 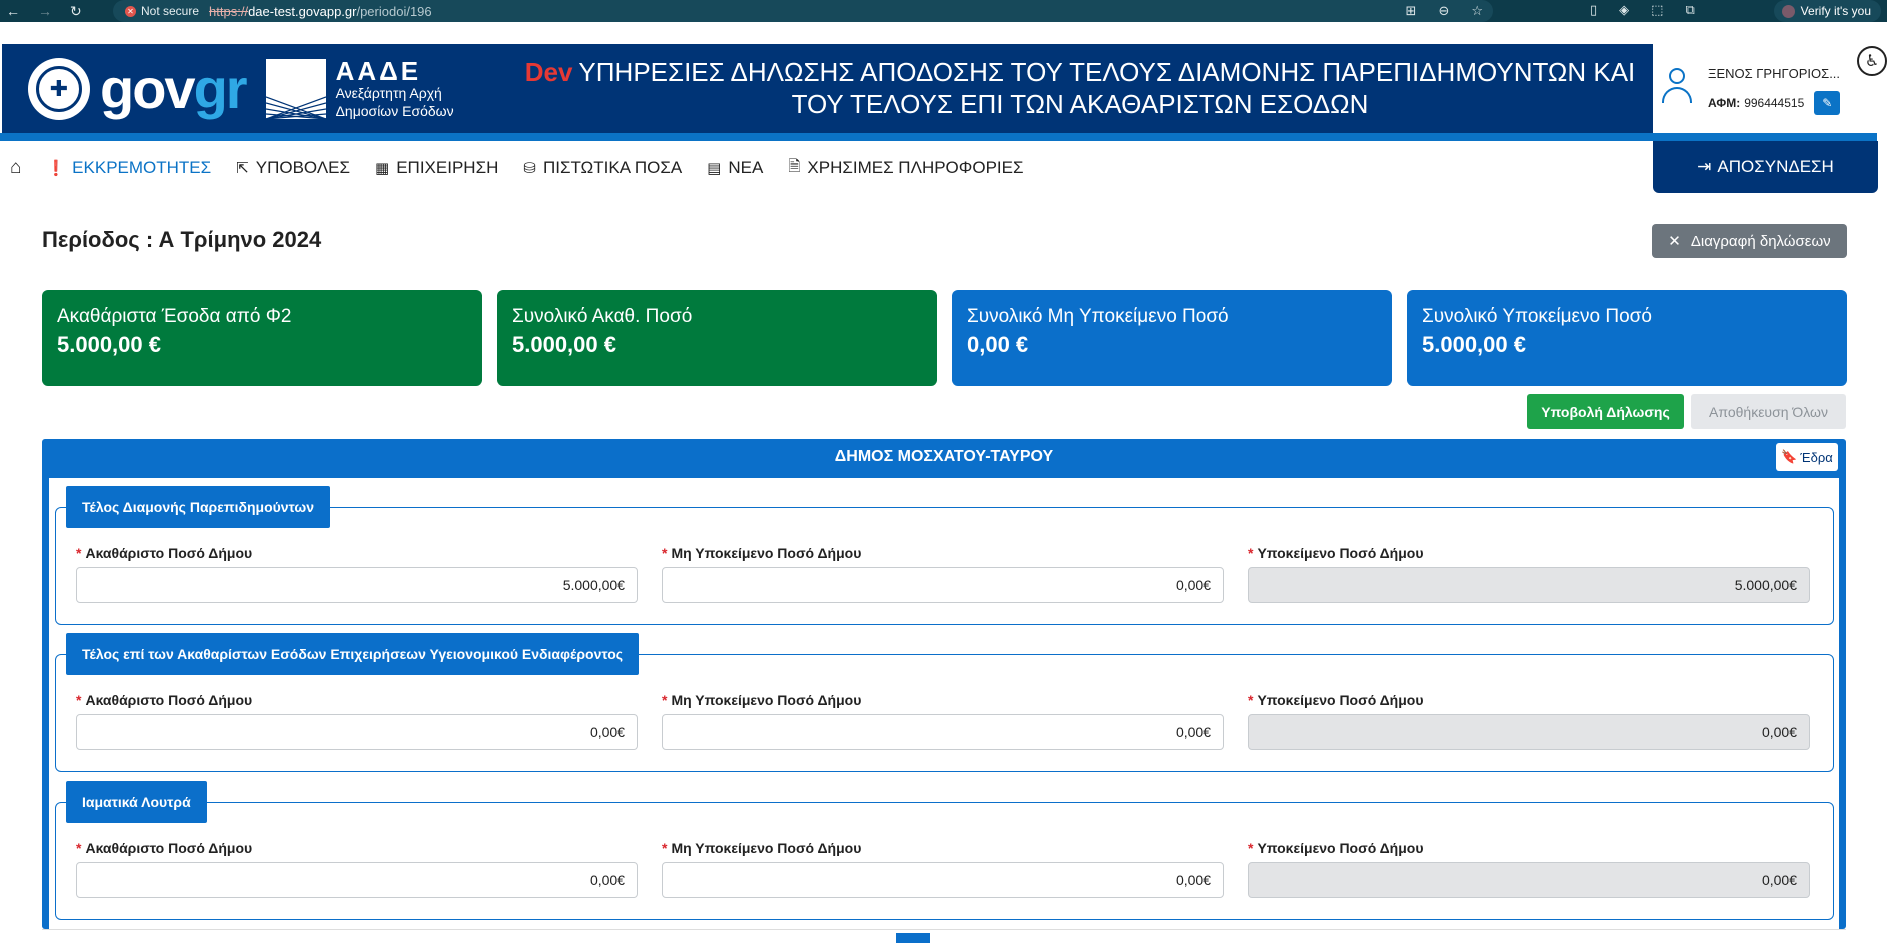 What do you see at coordinates (1593, 10) in the screenshot?
I see `device-icon: ▯` at bounding box center [1593, 10].